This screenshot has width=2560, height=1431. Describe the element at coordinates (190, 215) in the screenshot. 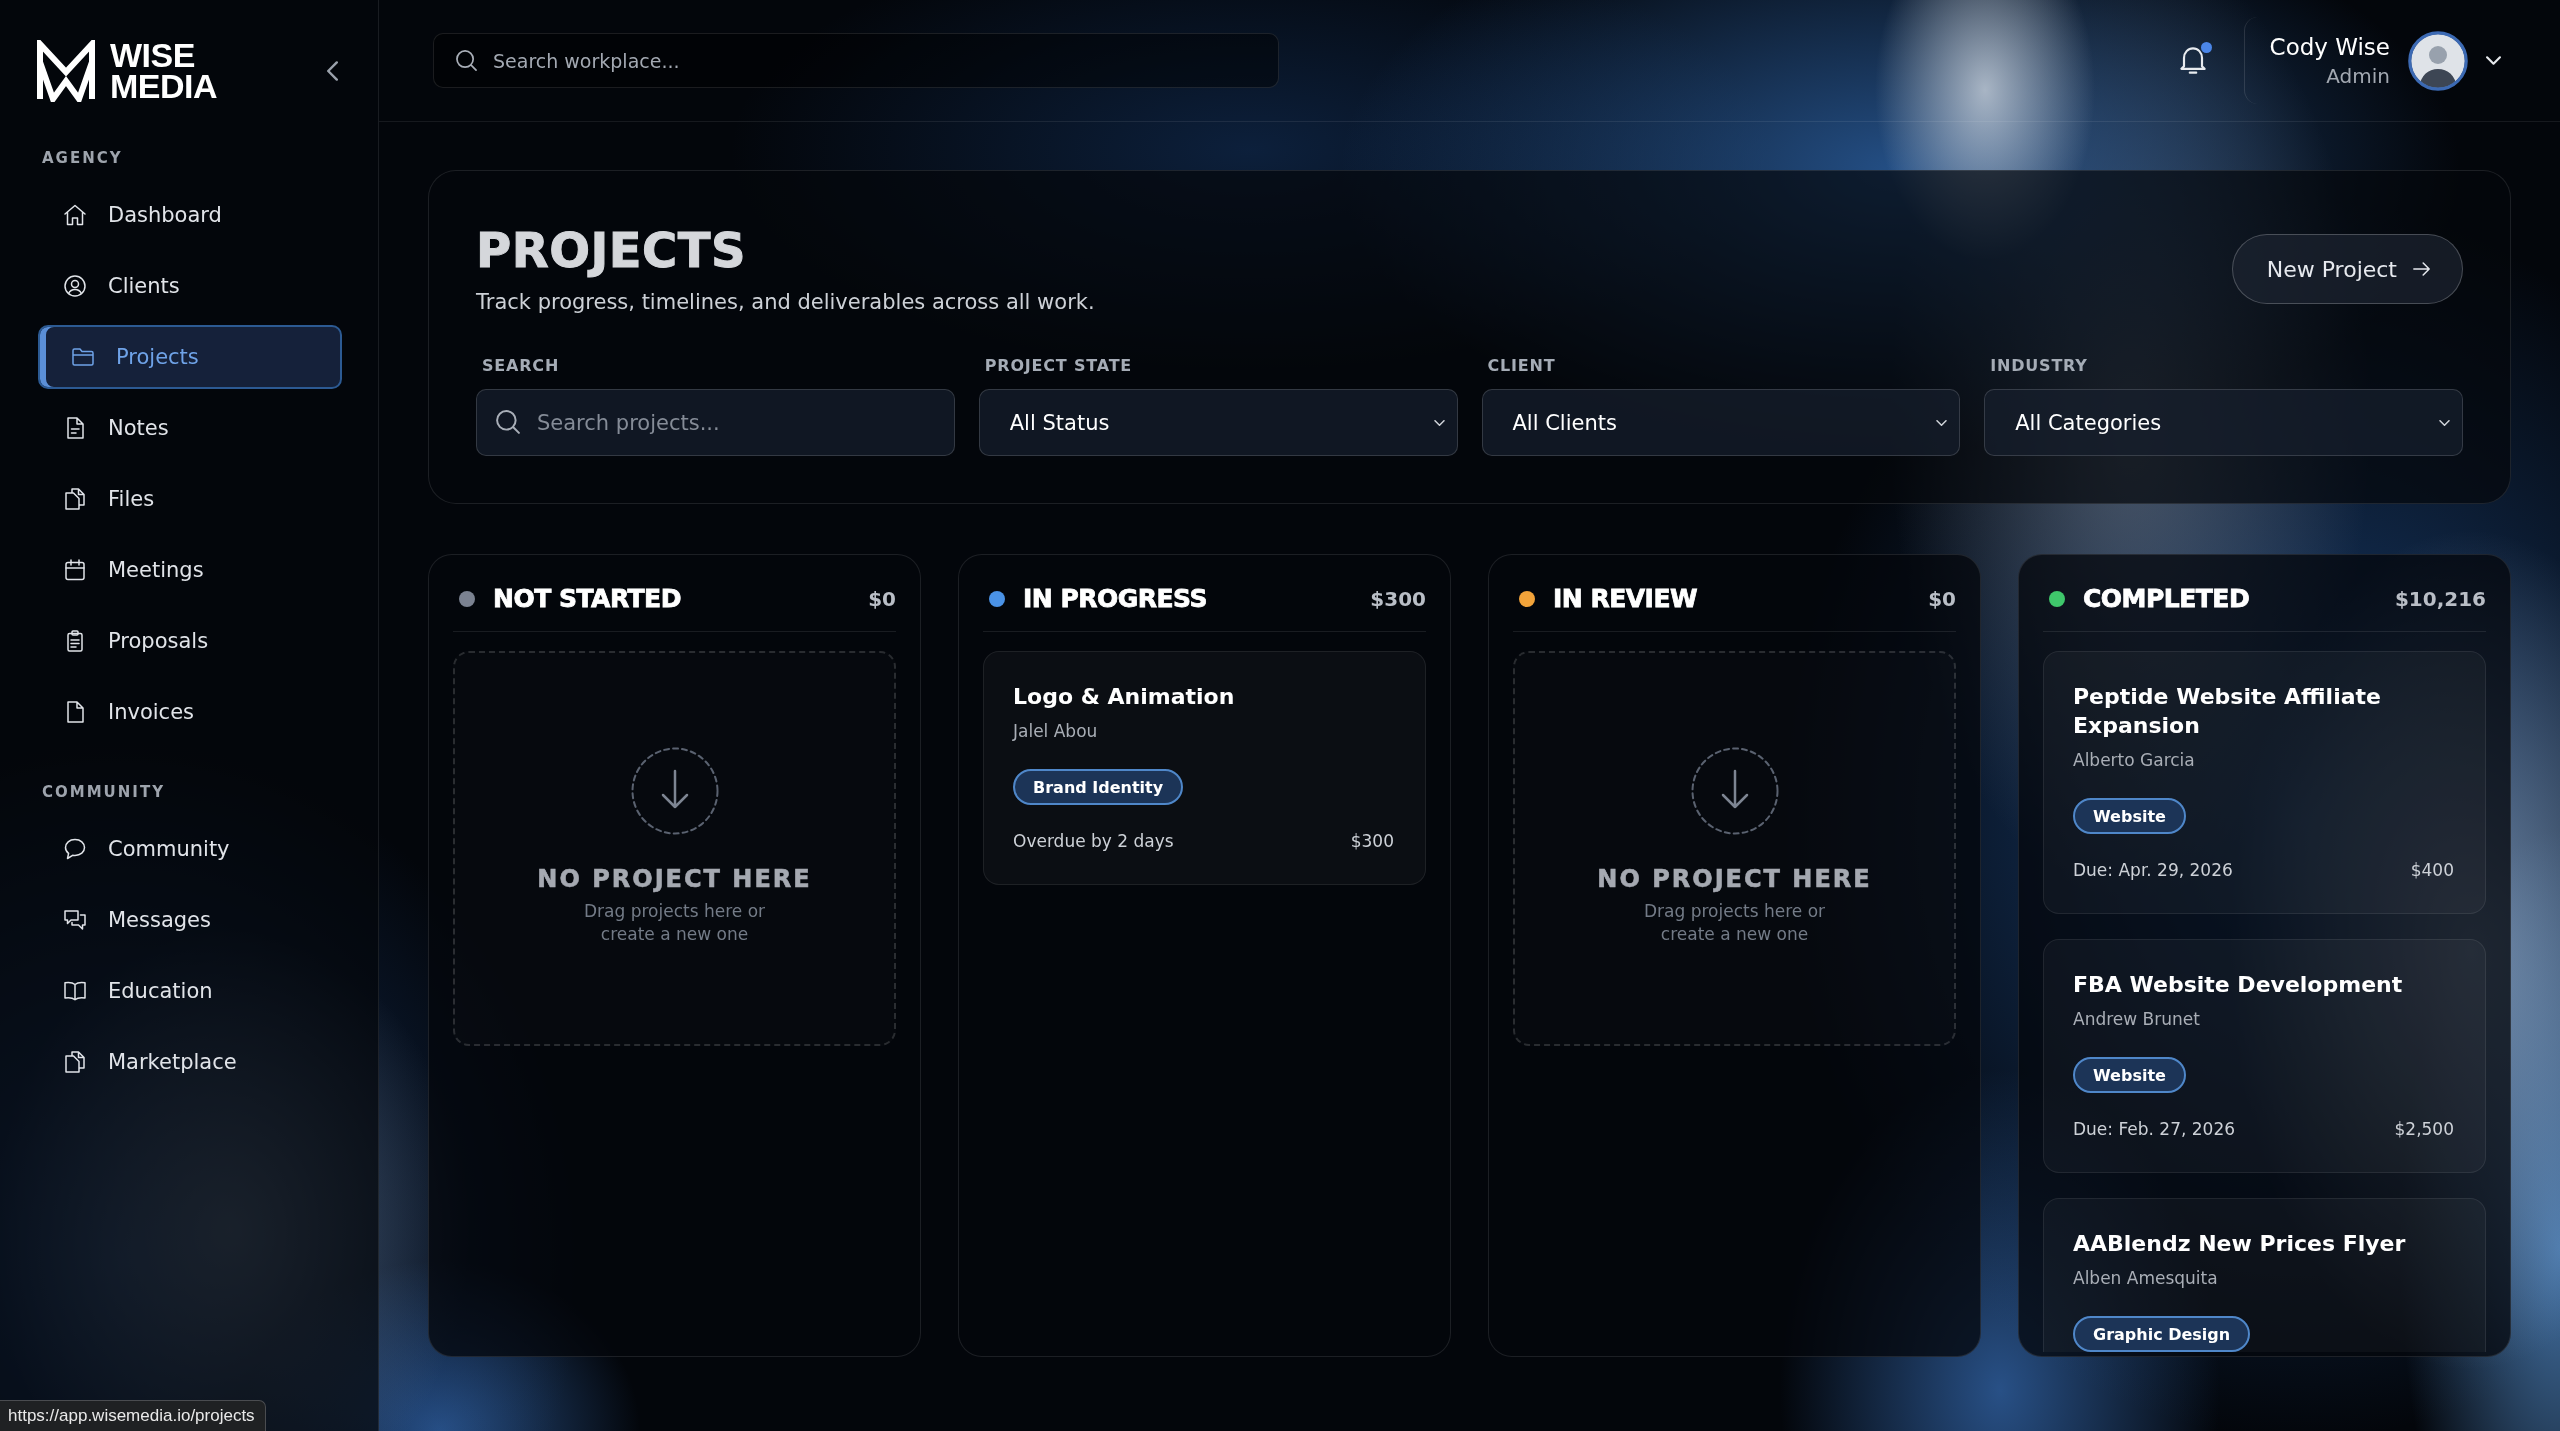

I see `nav-item: Dashboard` at that location.